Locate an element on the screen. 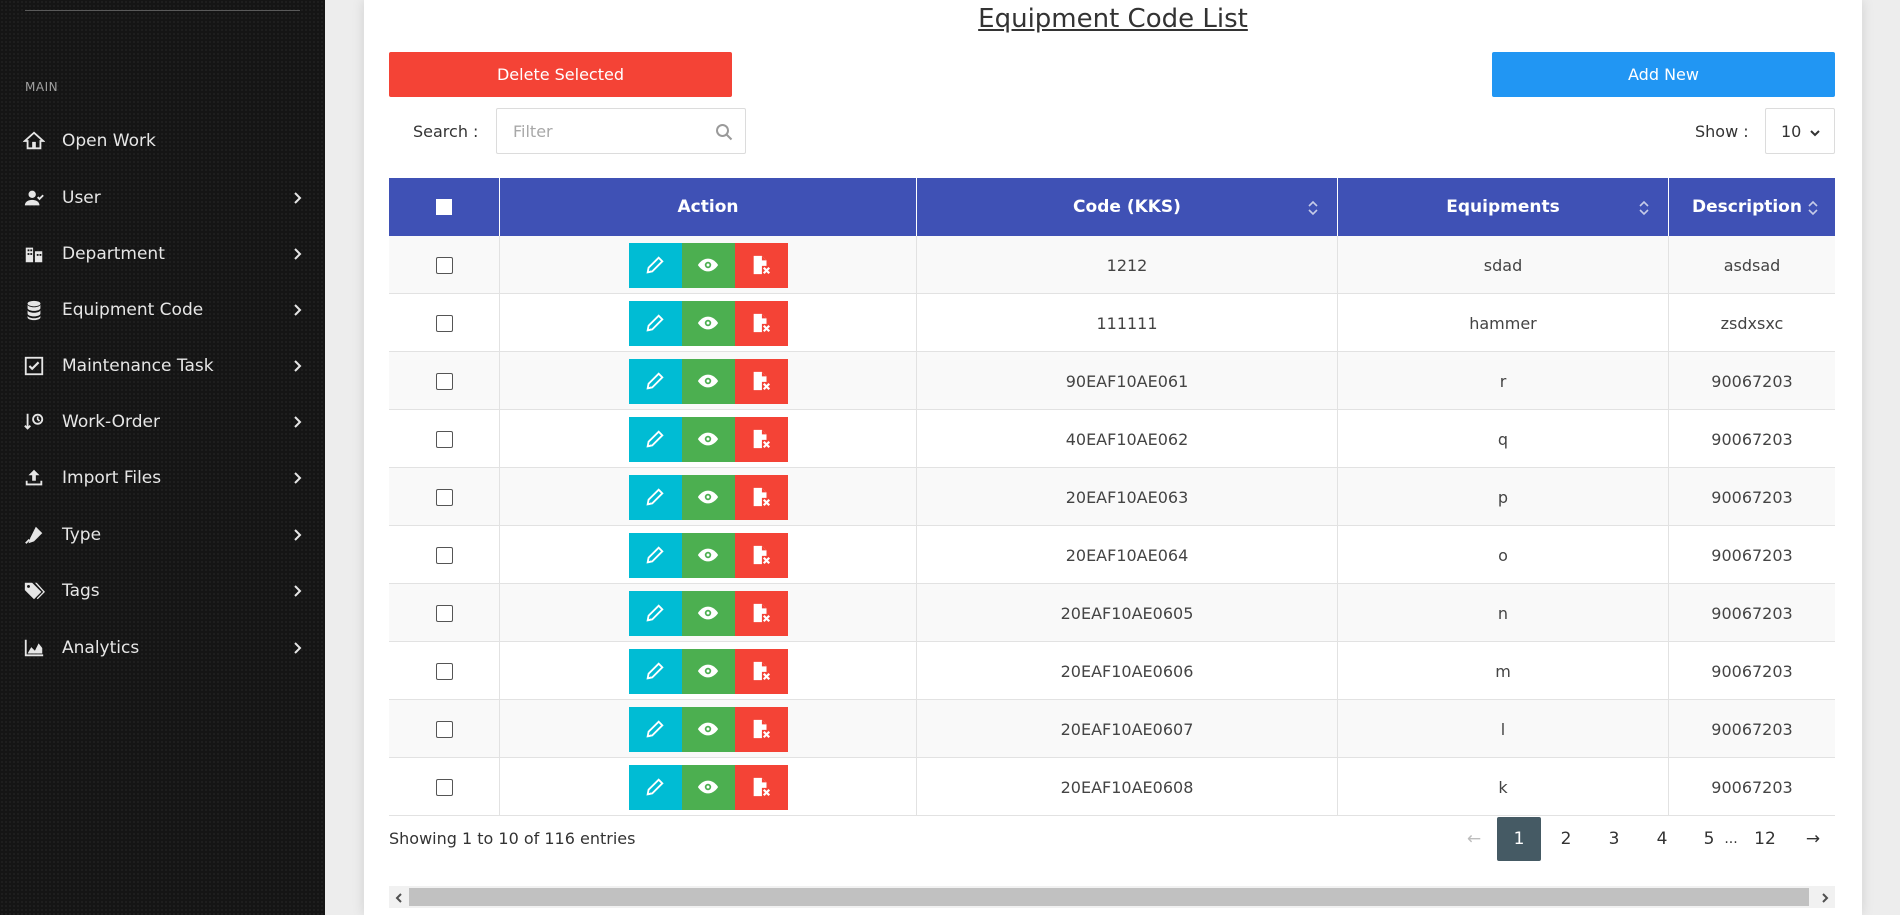 Image resolution: width=1900 pixels, height=915 pixels. header-select-all is located at coordinates (444, 207).